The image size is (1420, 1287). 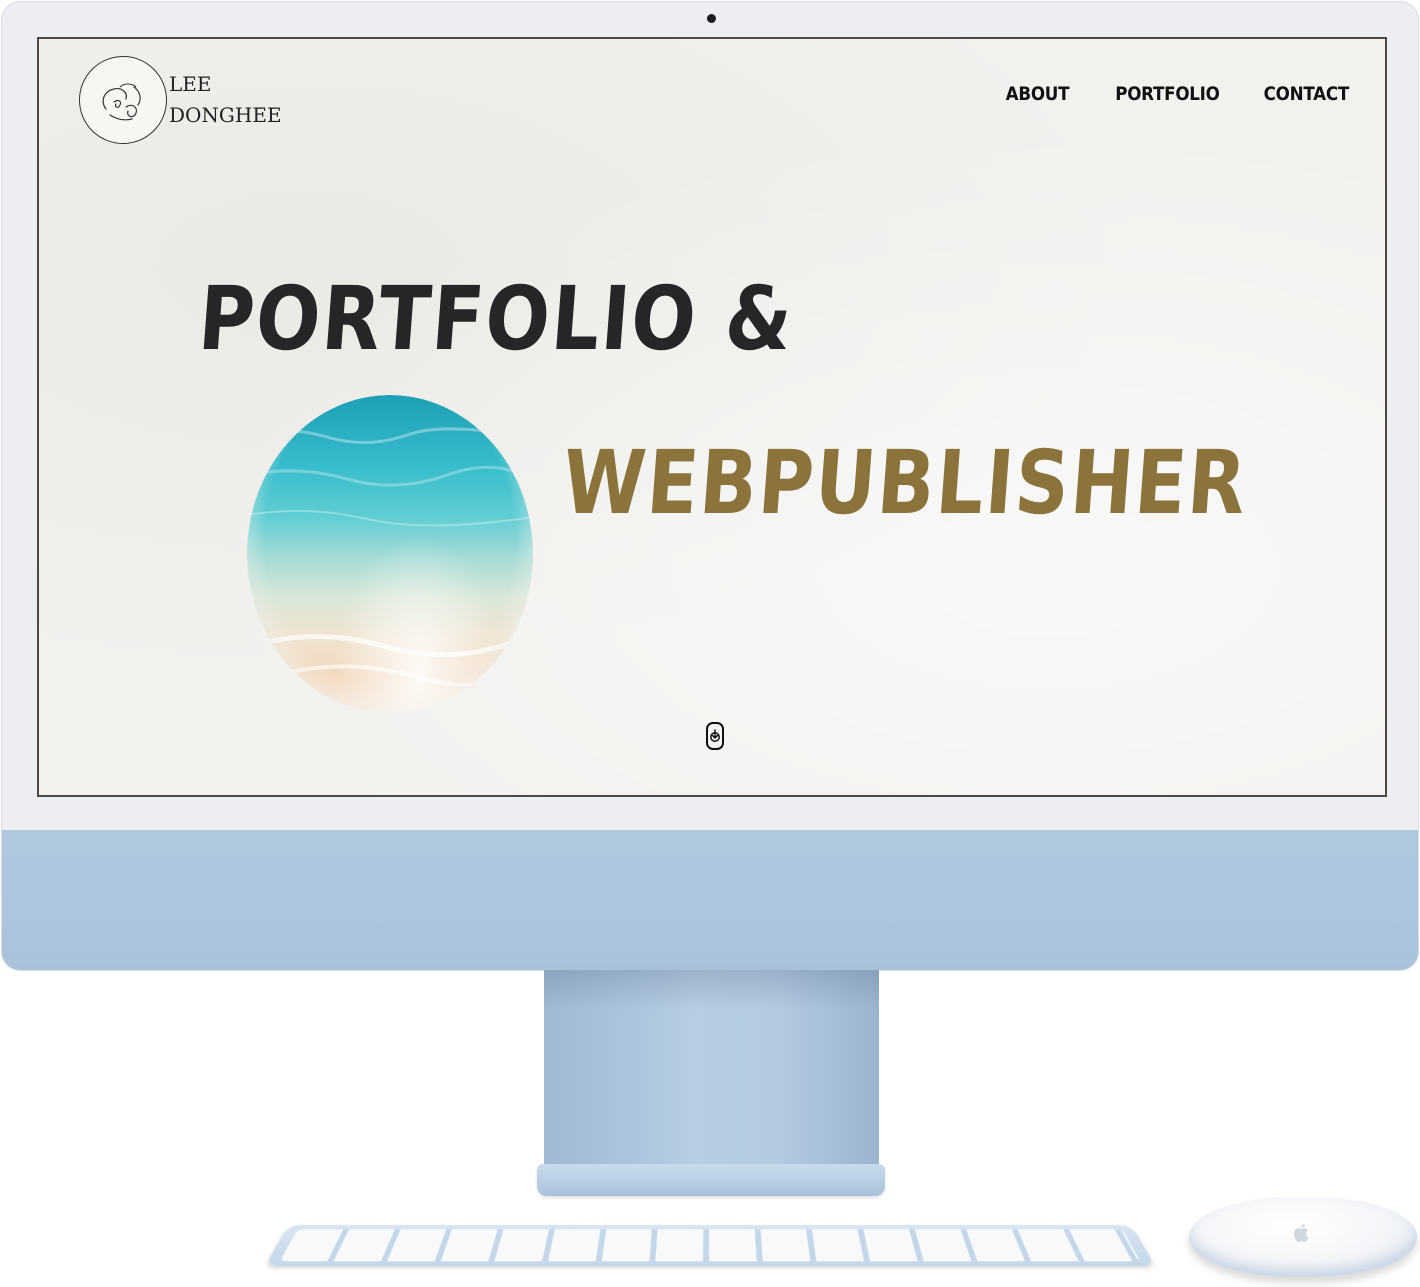 I want to click on scroll-down-icon, so click(x=715, y=736).